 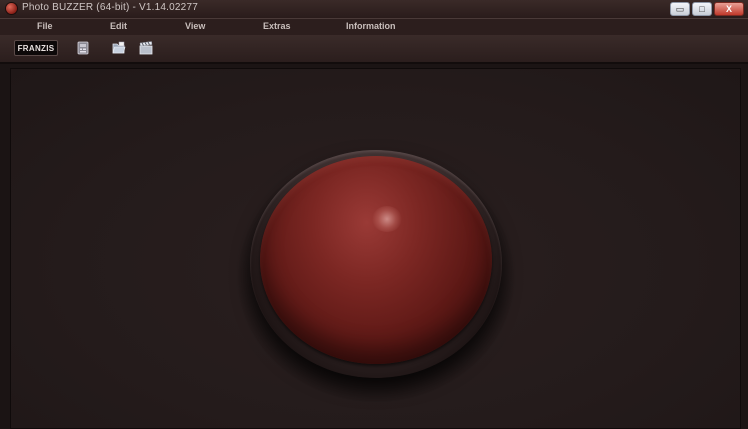 I want to click on minimize-button: ▭, so click(x=680, y=9).